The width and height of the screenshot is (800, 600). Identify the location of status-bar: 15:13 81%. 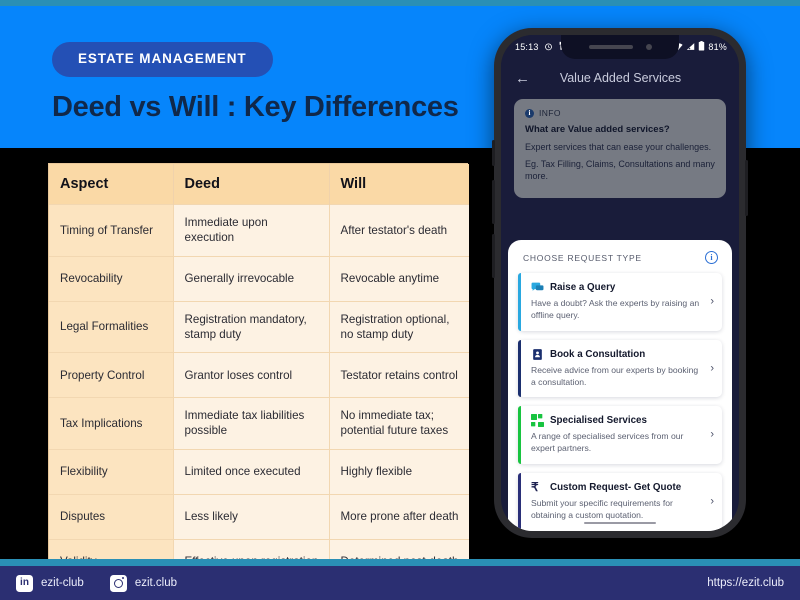
(620, 47).